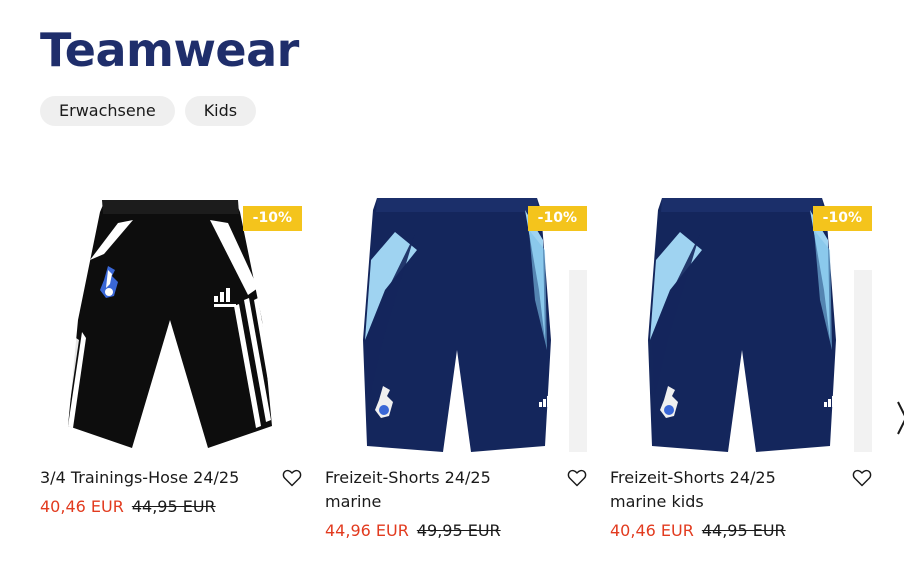 This screenshot has width=904, height=569. I want to click on carousel-next-icon, so click(900, 418).